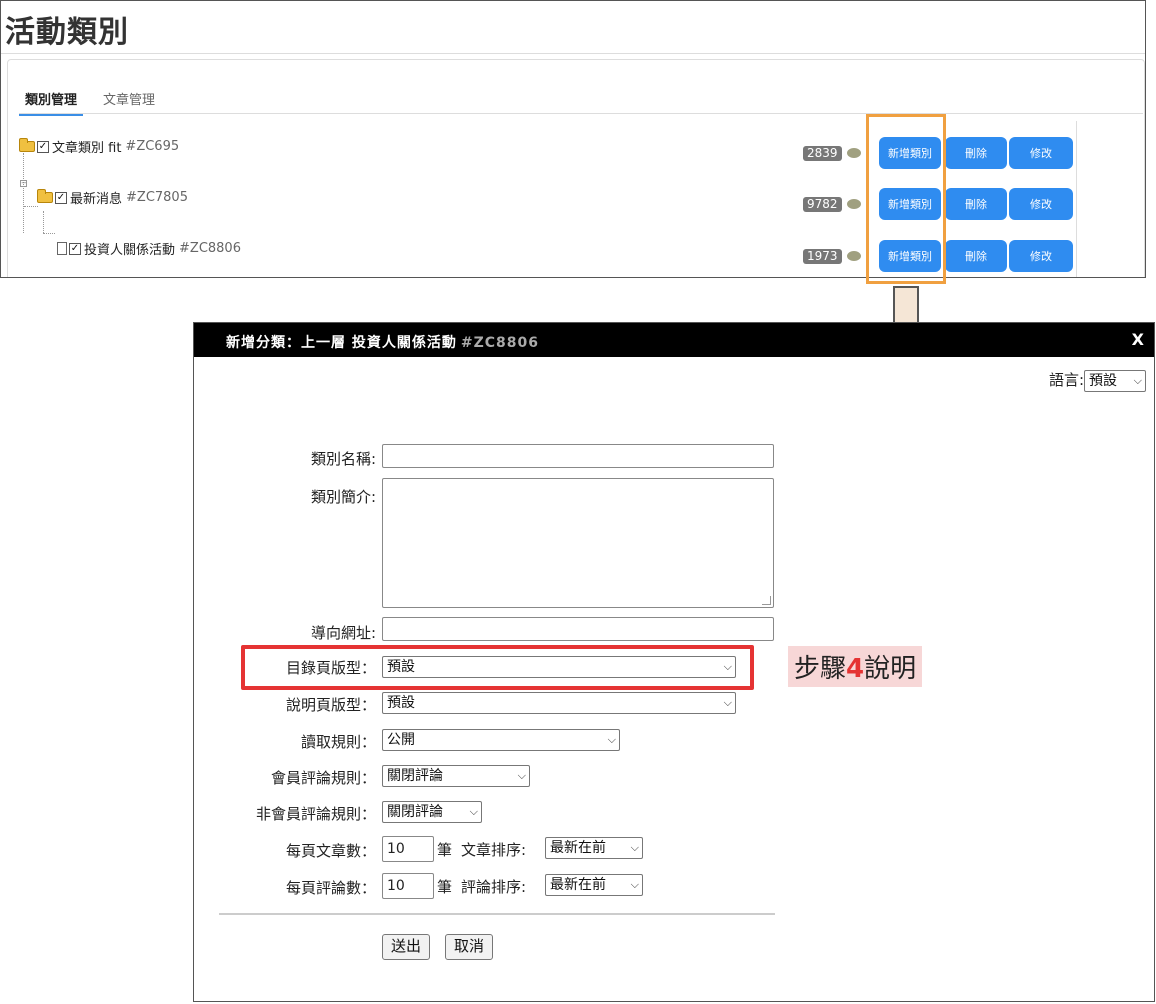  Describe the element at coordinates (578, 848) in the screenshot. I see `article-sort-value: 最新在前` at that location.